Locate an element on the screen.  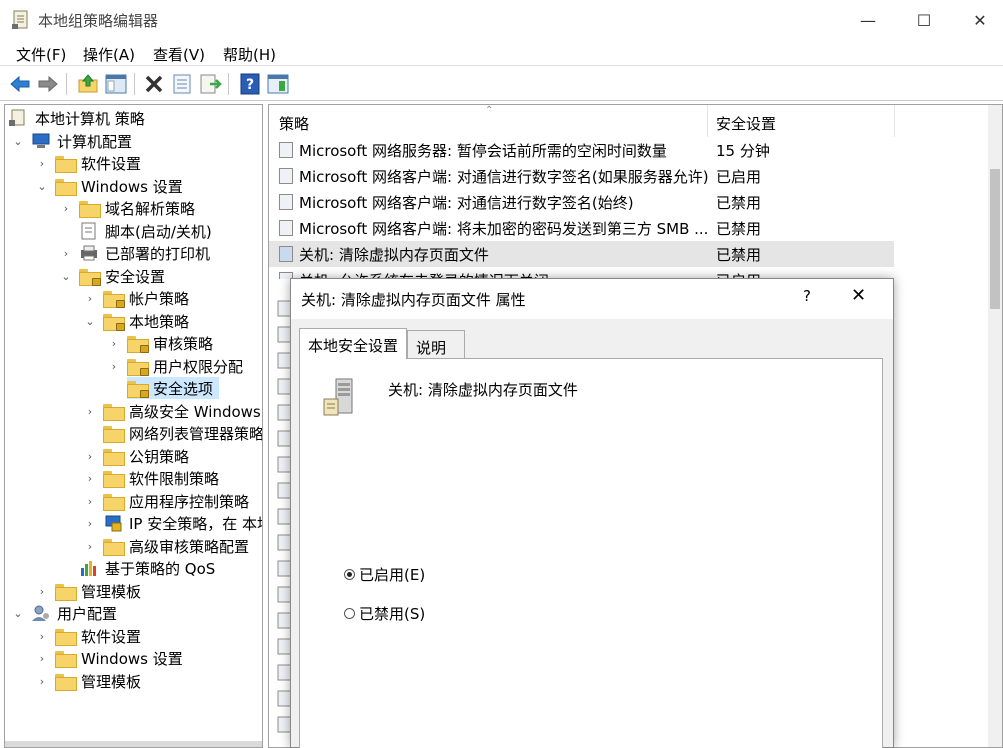
tree-item-software-settings: › 软件设置 is located at coordinates (88, 163).